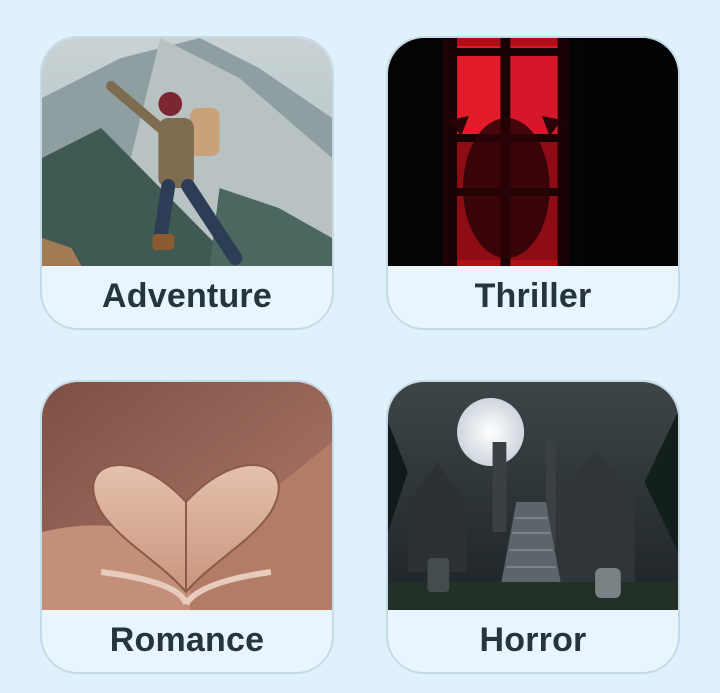 Image resolution: width=720 pixels, height=693 pixels. What do you see at coordinates (187, 639) in the screenshot?
I see `genre-label: Romance` at bounding box center [187, 639].